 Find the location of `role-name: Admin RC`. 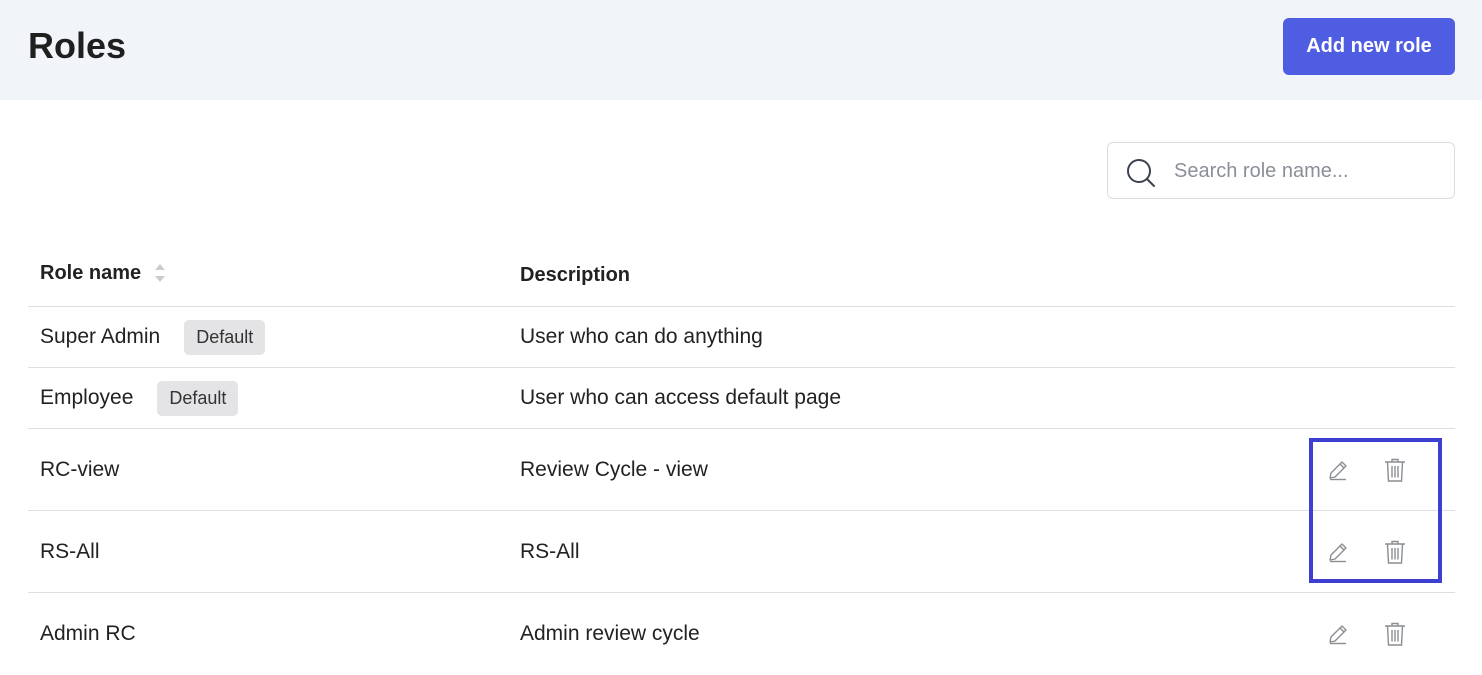

role-name: Admin RC is located at coordinates (88, 633).